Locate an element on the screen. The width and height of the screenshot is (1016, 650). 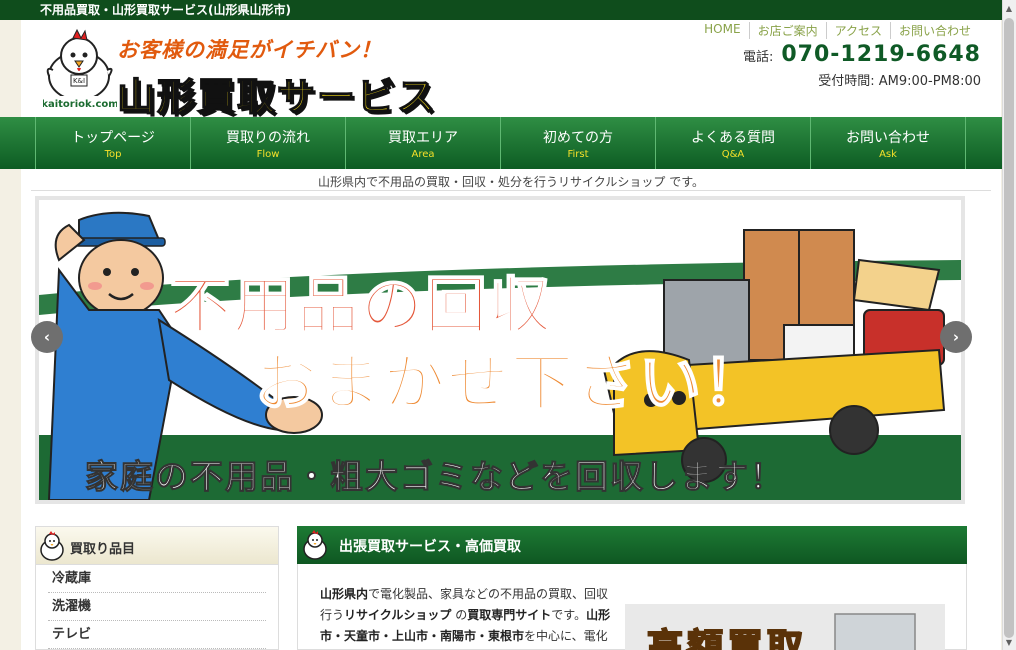
nav-label: お問い合わせ is located at coordinates (888, 138).